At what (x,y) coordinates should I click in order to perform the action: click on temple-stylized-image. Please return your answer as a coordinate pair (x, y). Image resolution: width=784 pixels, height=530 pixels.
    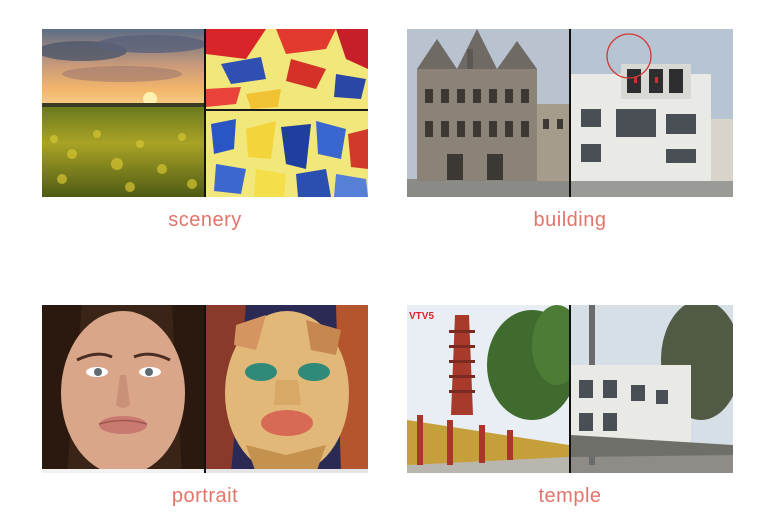
    Looking at the image, I should click on (652, 389).